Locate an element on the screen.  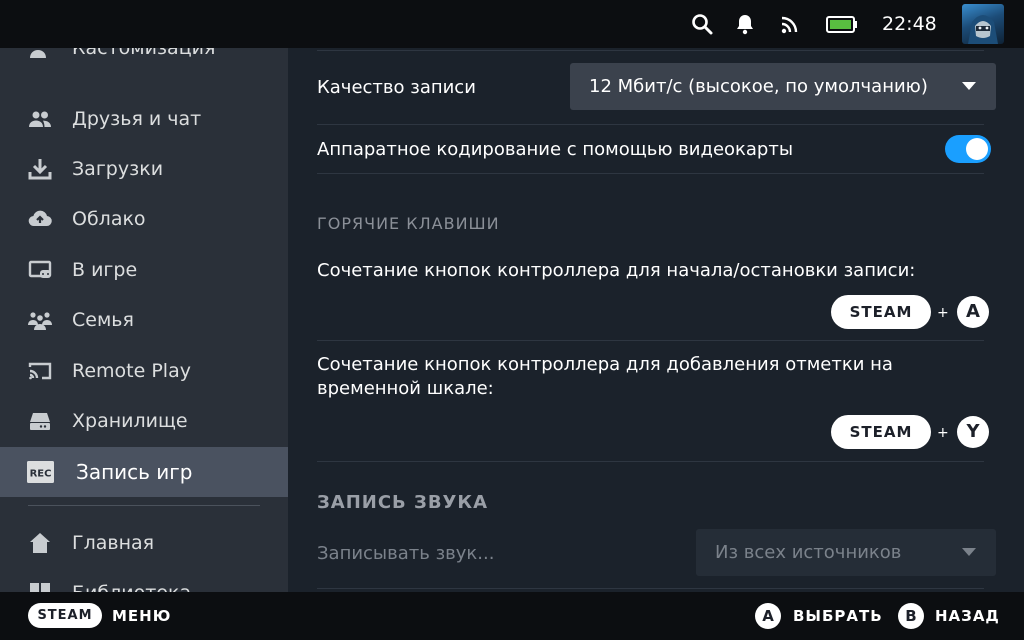
hotkeys-heading: ГОРЯЧИЕ КЛАВИШИ is located at coordinates (408, 223).